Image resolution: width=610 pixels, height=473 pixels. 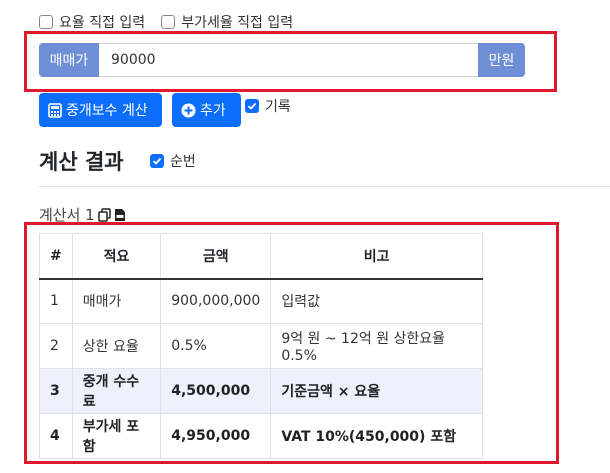 I want to click on rate-manual-checkbox: 요율 직접 입력, so click(x=92, y=22).